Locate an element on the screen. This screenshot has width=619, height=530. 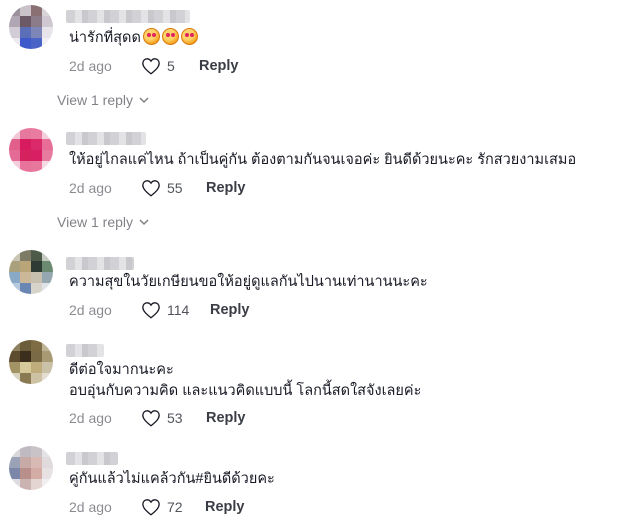
like-button: 55 is located at coordinates (173, 188).